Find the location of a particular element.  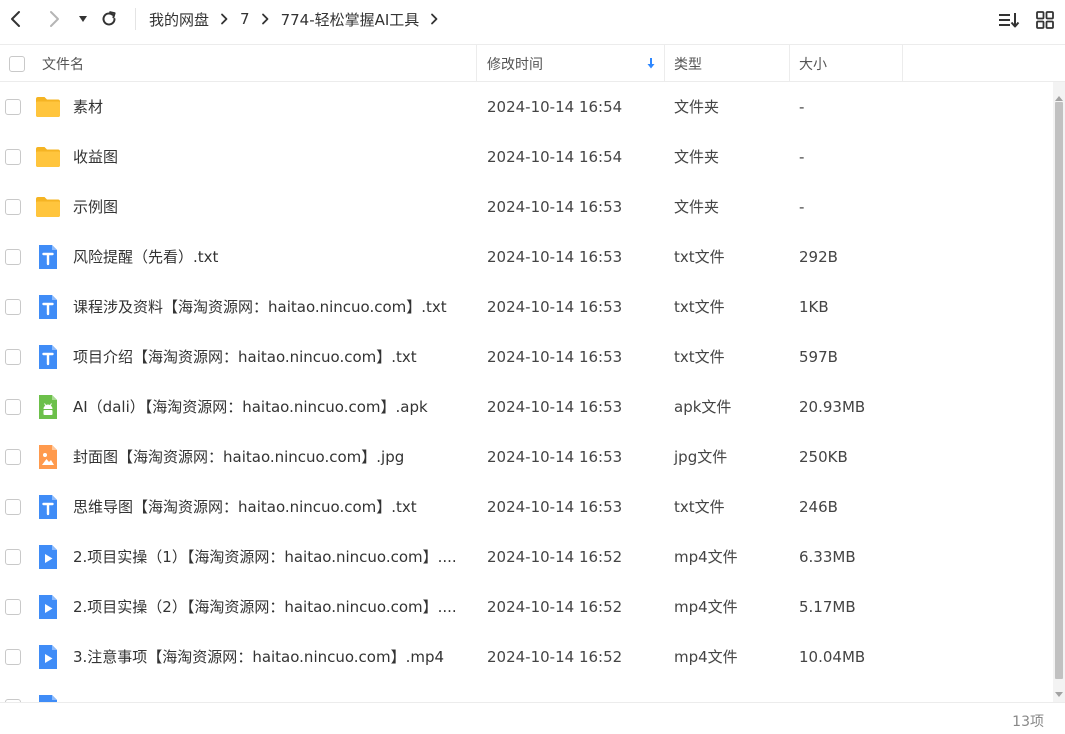

file-list-header: 文件名 修改时间 类型 大小 is located at coordinates (532, 63).